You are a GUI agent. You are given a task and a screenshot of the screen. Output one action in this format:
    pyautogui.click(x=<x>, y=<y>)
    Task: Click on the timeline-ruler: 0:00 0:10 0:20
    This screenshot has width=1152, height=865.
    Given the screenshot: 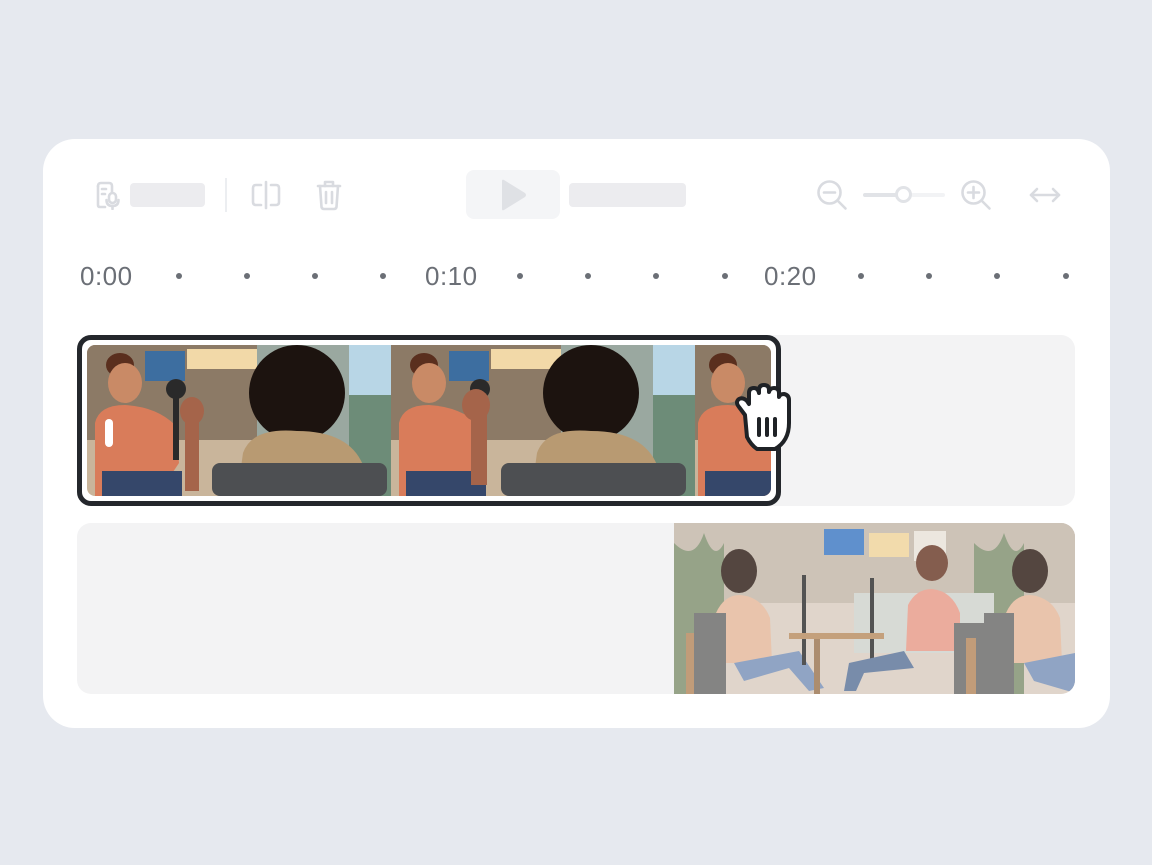 What is the action you would take?
    pyautogui.click(x=576, y=279)
    